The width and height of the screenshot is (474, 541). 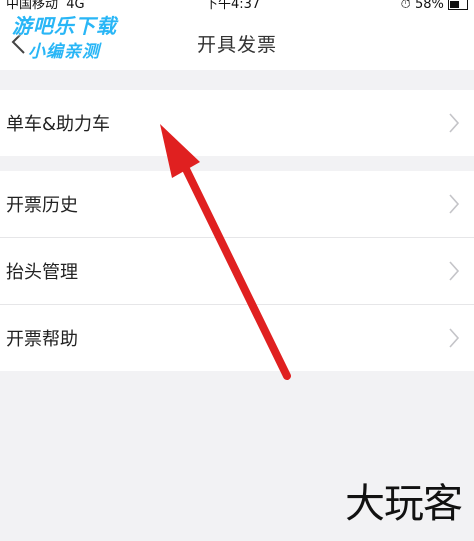 I want to click on menu-group-1: 单车&助力车, so click(x=237, y=123).